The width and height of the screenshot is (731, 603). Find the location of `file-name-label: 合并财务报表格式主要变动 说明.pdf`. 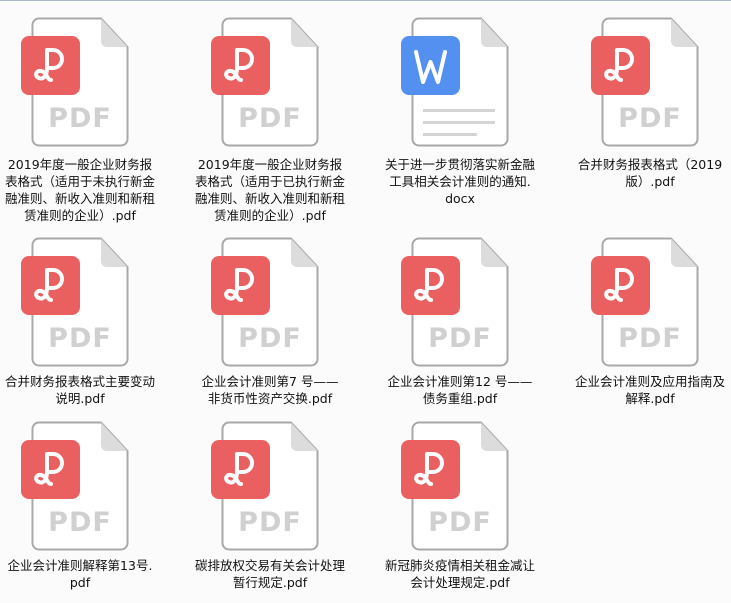

file-name-label: 合并财务报表格式主要变动 说明.pdf is located at coordinates (87, 390).